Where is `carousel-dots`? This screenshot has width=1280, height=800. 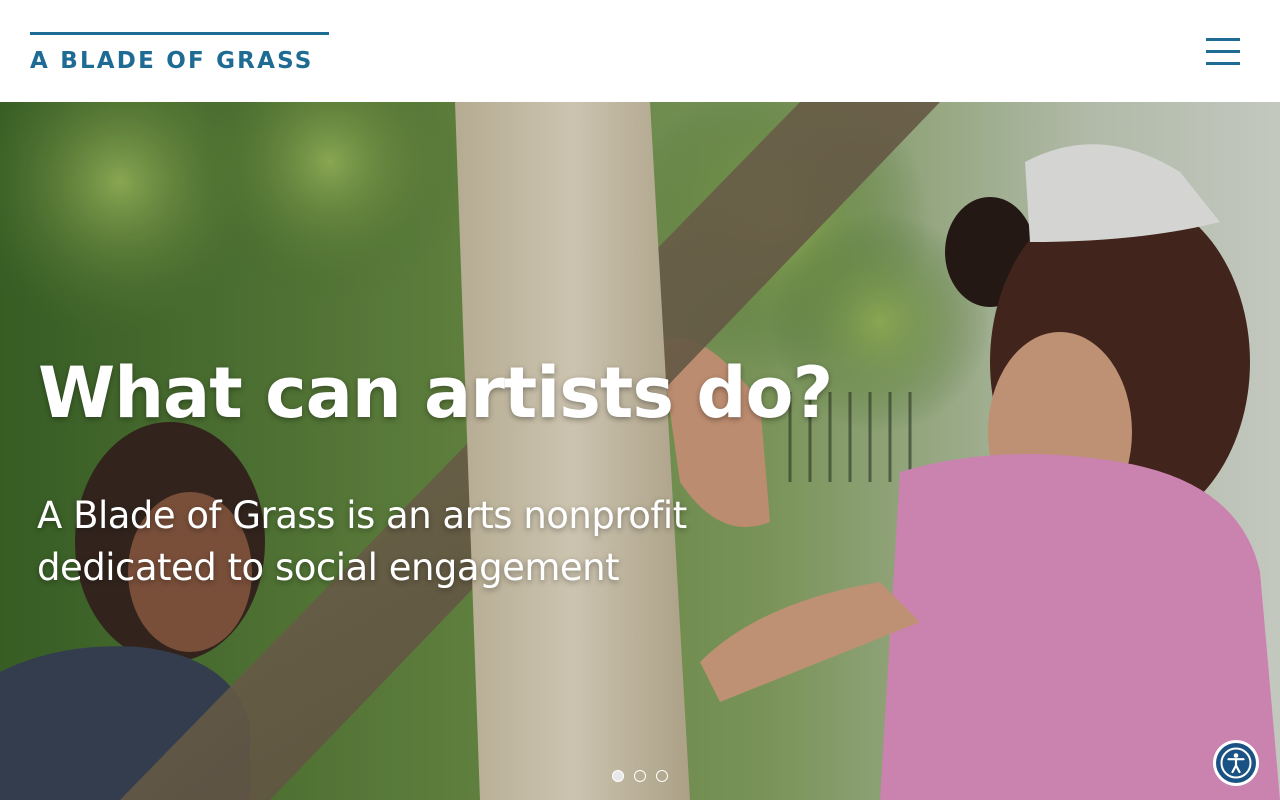 carousel-dots is located at coordinates (640, 776).